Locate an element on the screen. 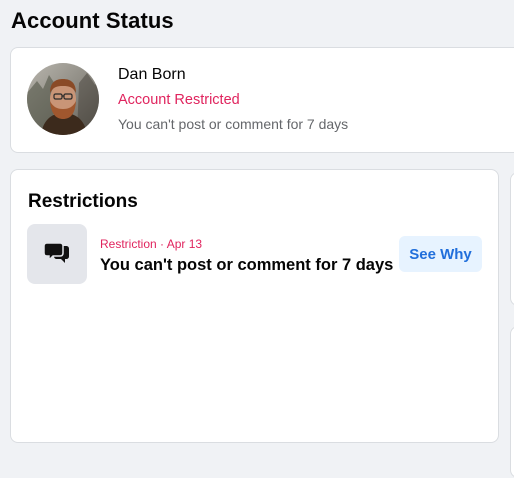 The image size is (514, 478). profile-name: Dan Born is located at coordinates (152, 75).